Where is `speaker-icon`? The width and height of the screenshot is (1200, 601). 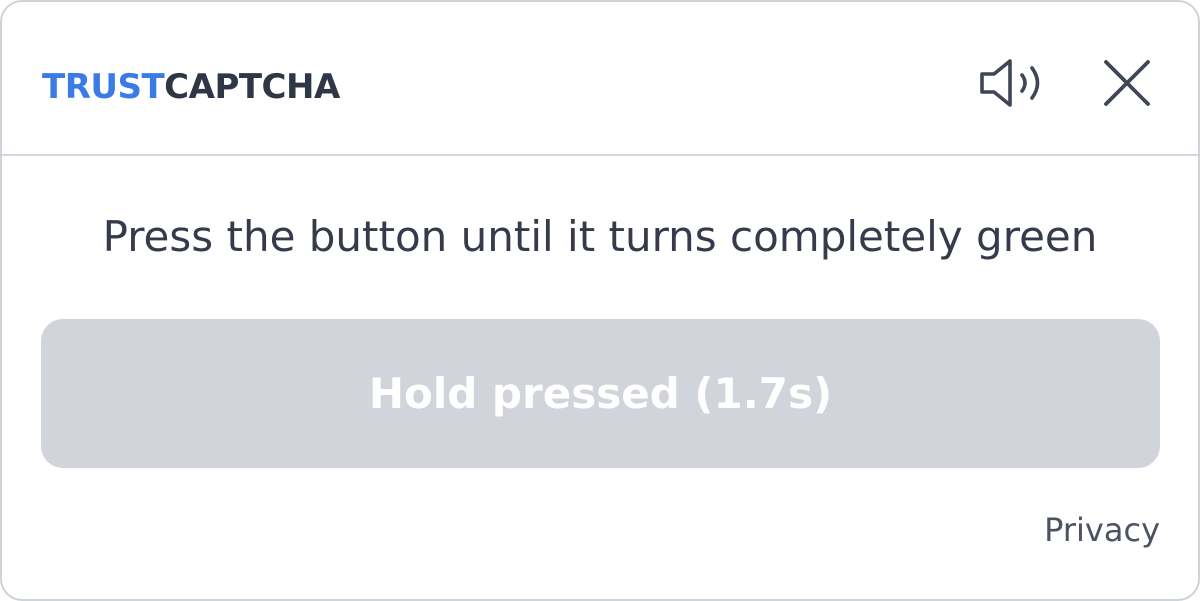
speaker-icon is located at coordinates (1010, 83).